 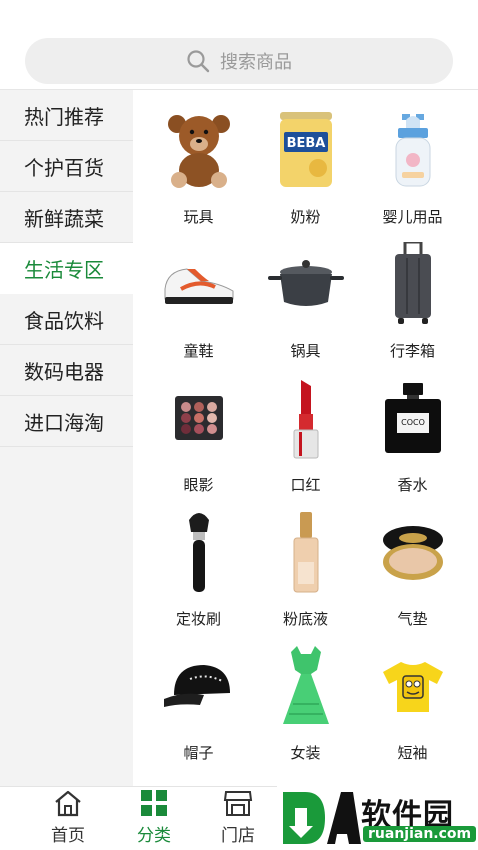 I want to click on product-item-womens-wear: 女装, so click(x=305, y=711).